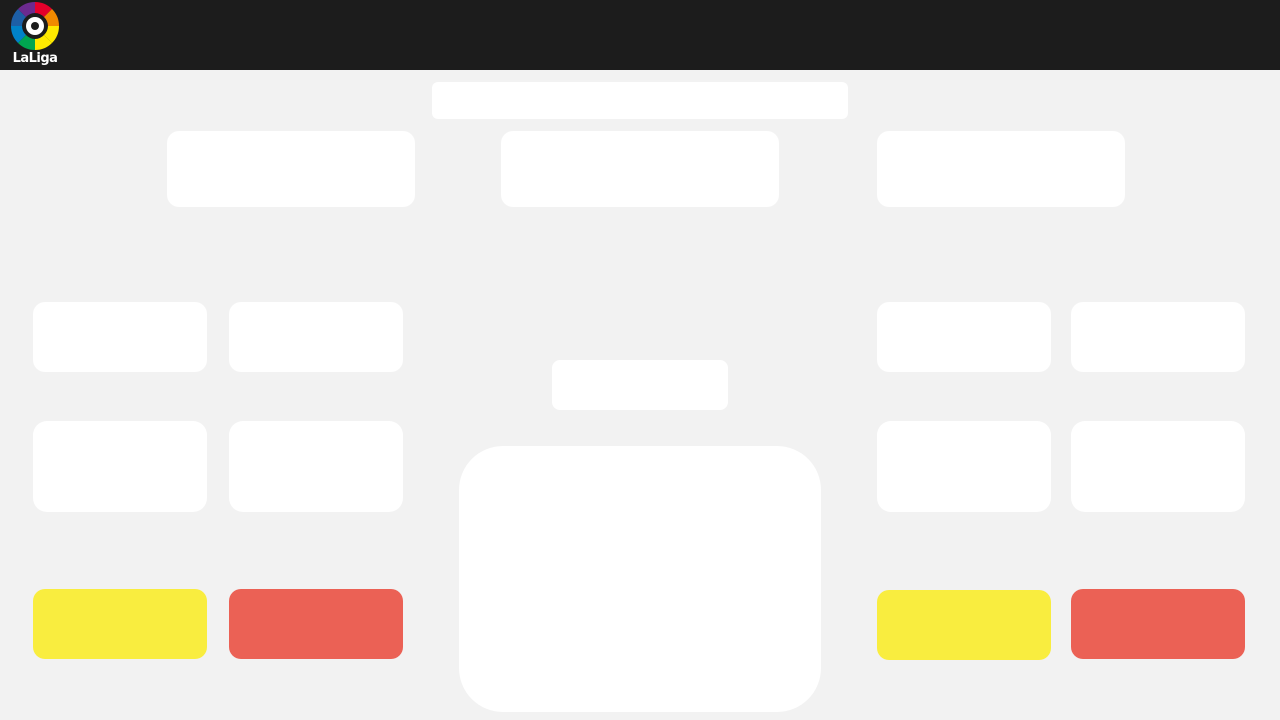 This screenshot has width=1280, height=720. I want to click on match-title-panel, so click(640, 100).